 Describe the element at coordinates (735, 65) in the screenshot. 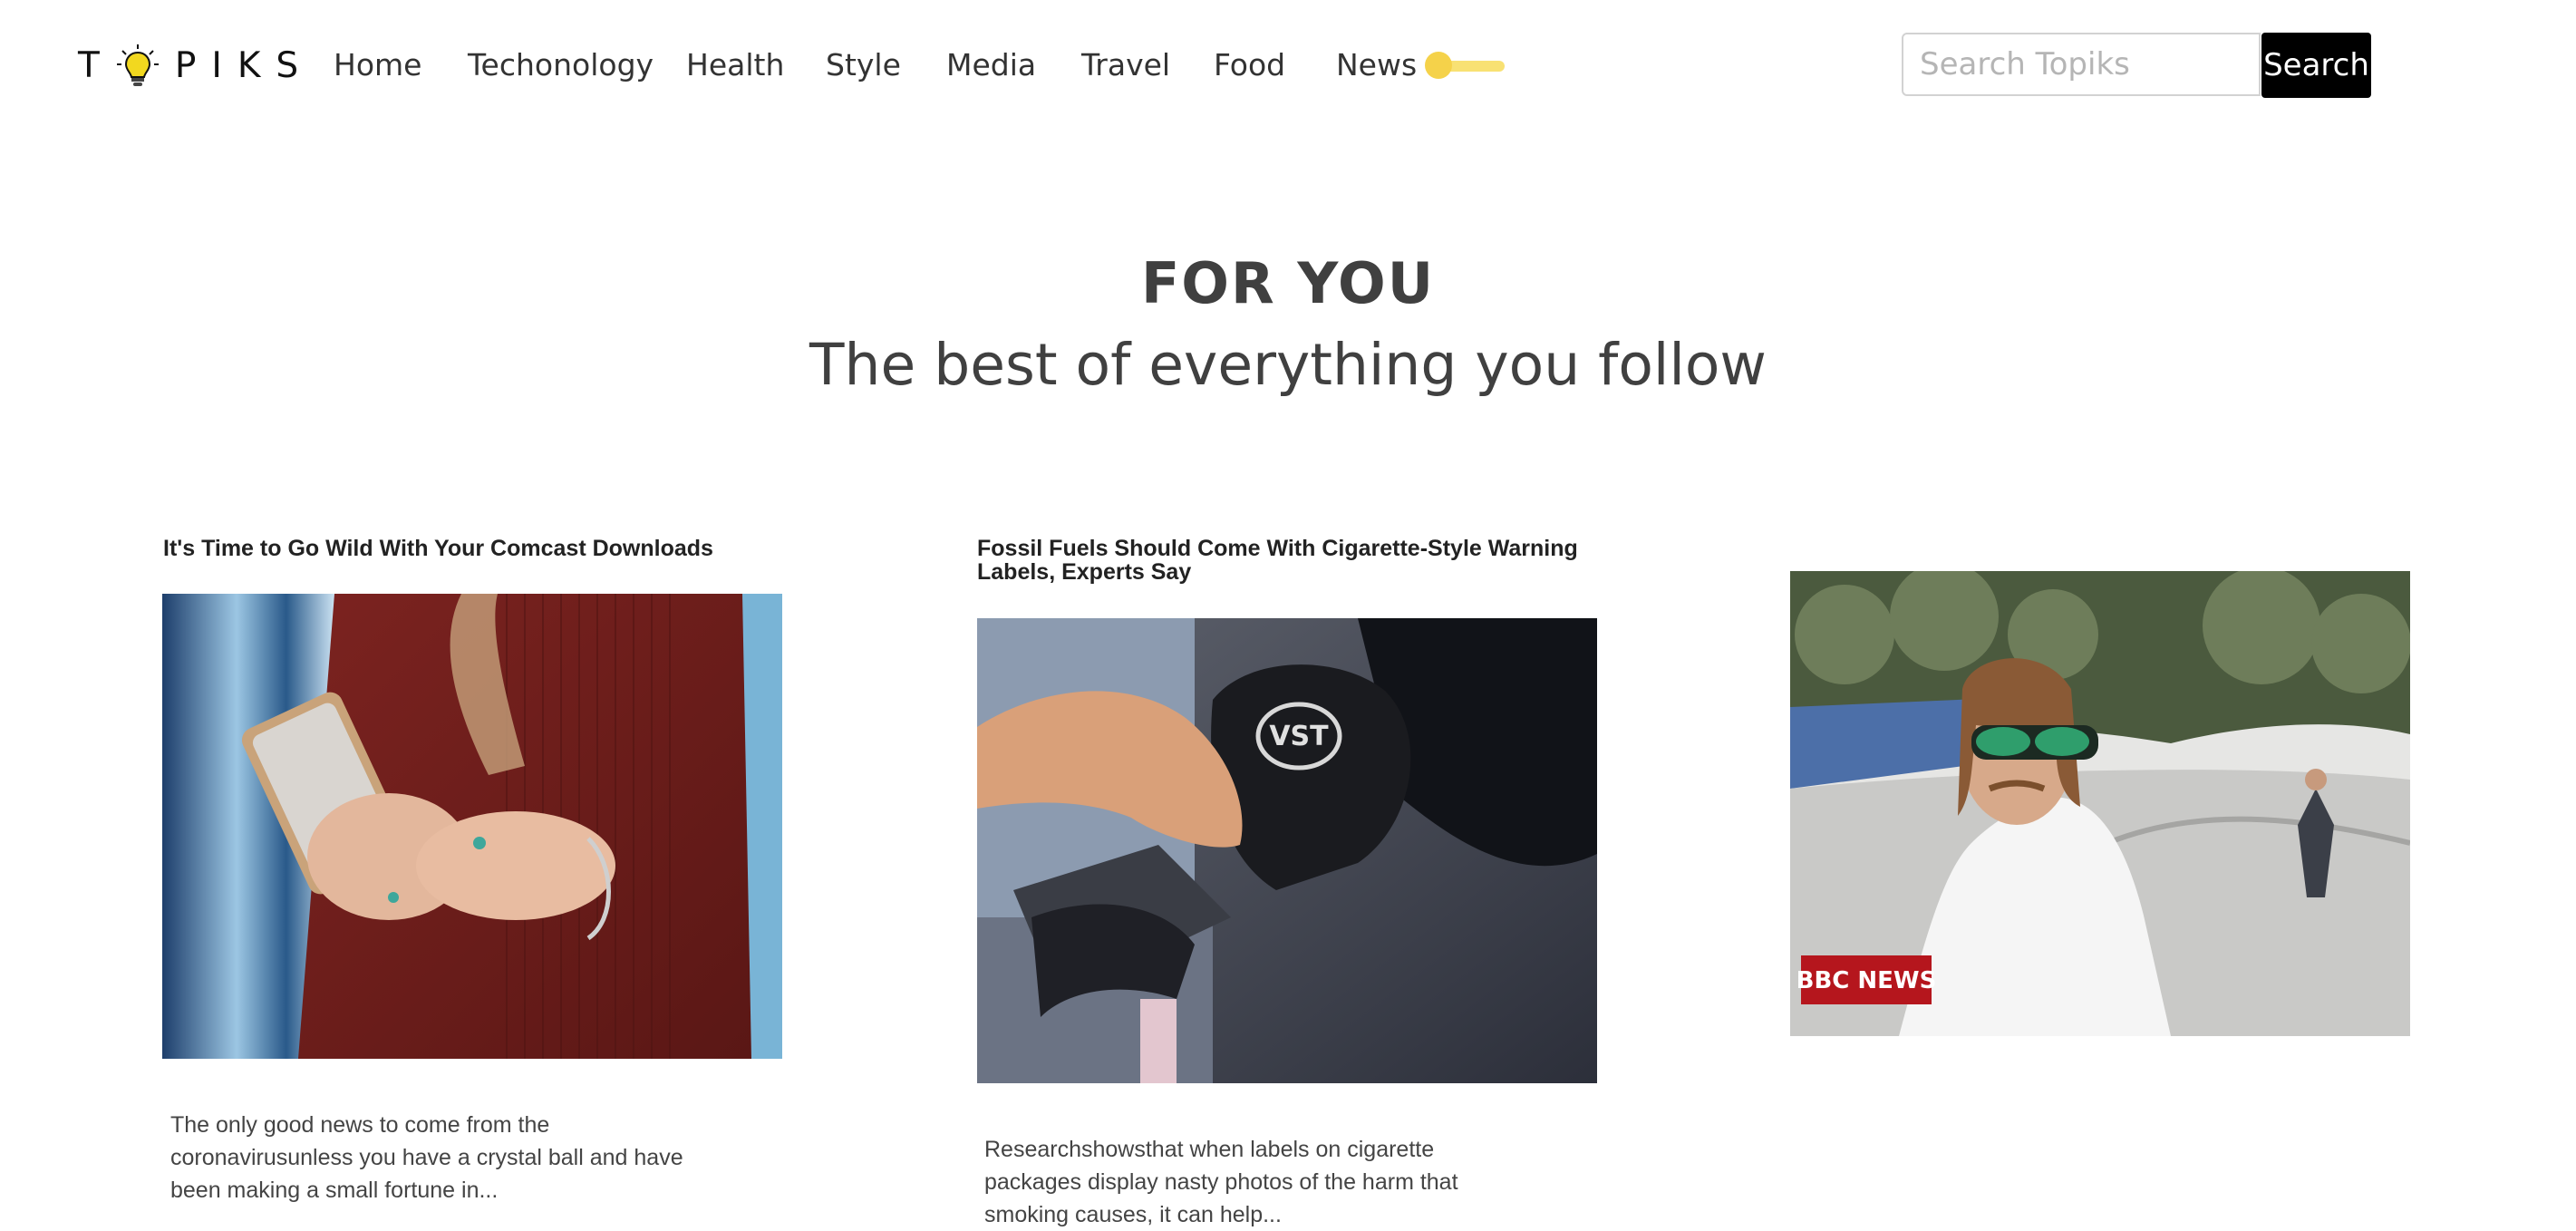

I see `nav-health: Health` at that location.